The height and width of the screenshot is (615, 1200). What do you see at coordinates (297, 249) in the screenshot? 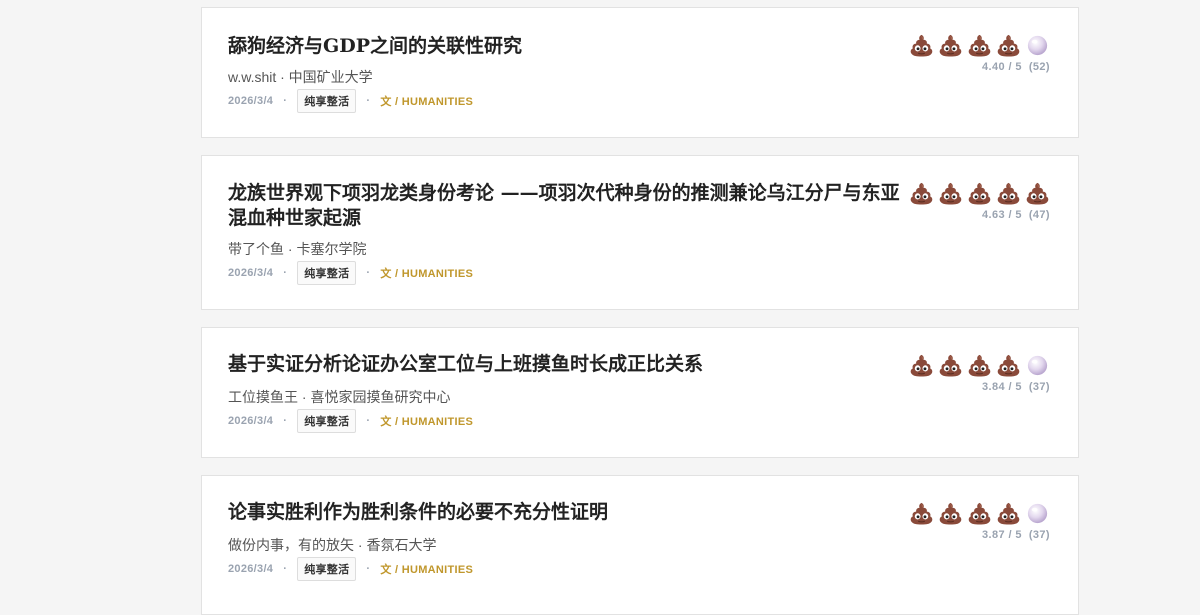
I see `paper-author: 带了个鱼 · 卡塞尔学院` at bounding box center [297, 249].